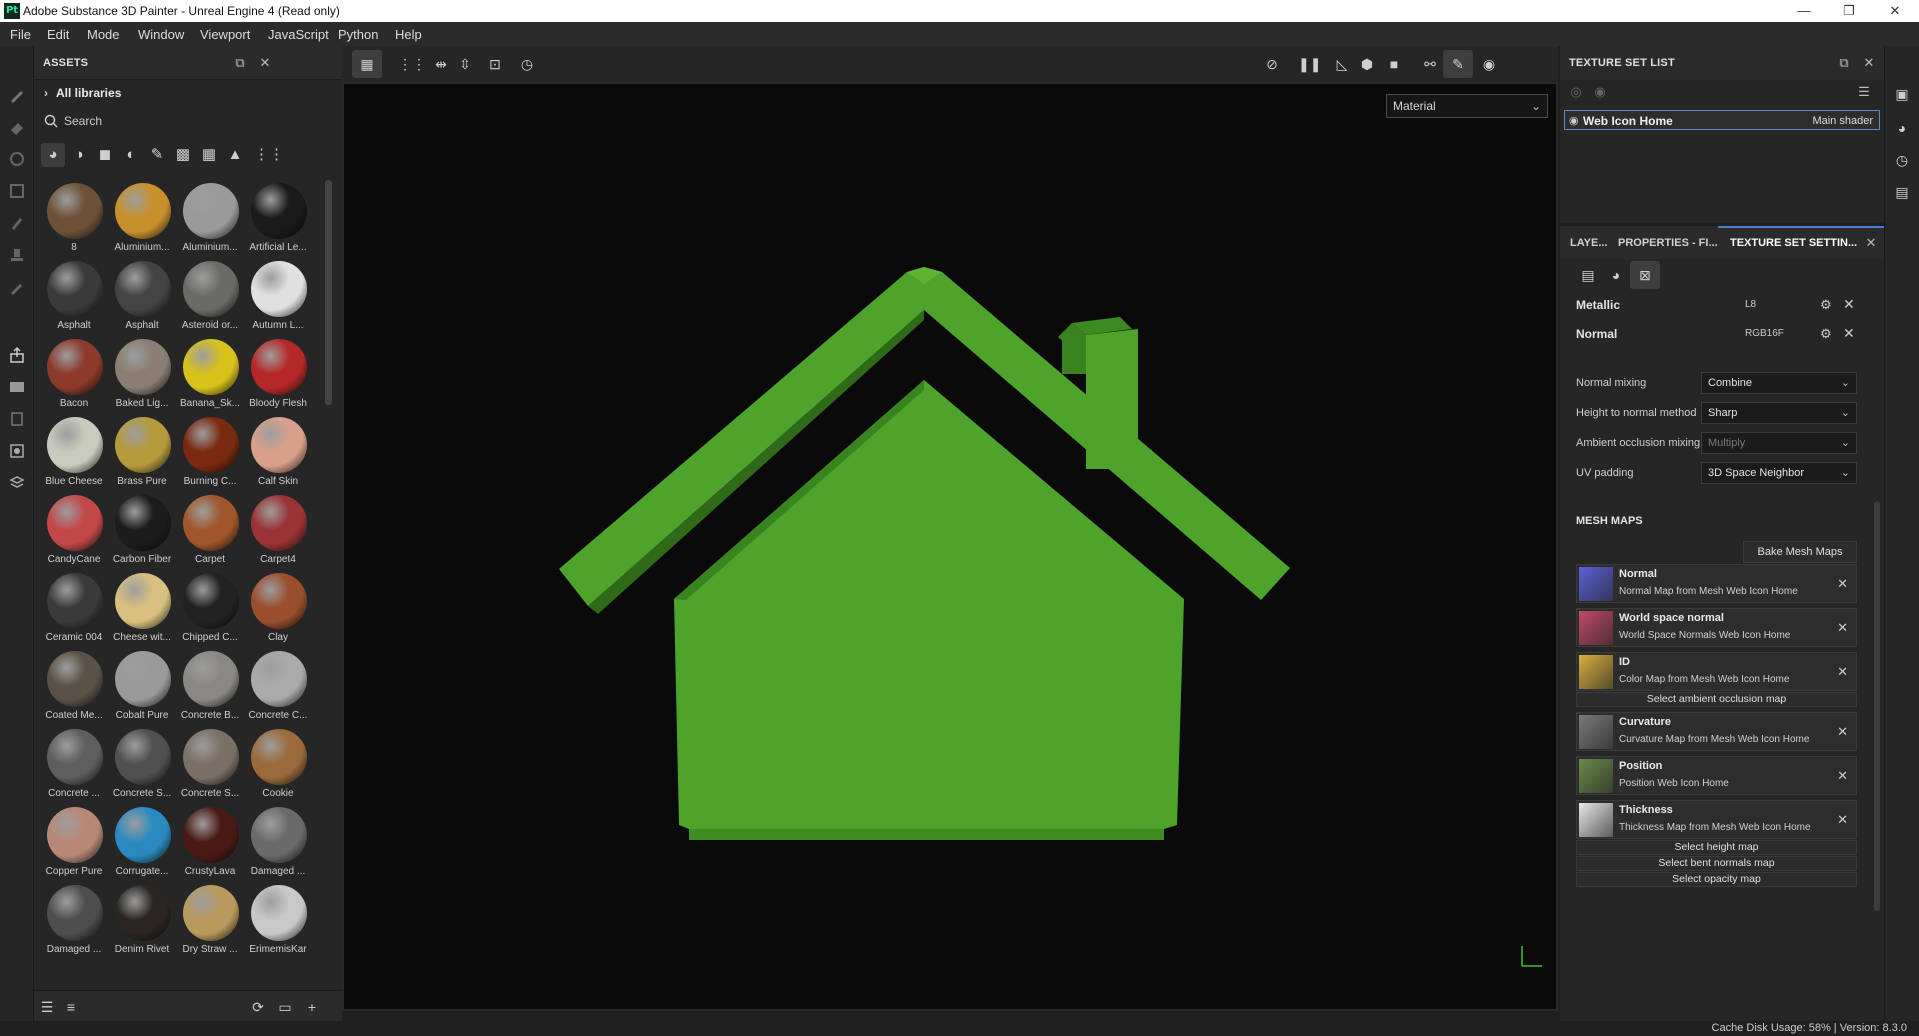  What do you see at coordinates (278, 453) in the screenshot?
I see `material-tile: Calf Skin` at bounding box center [278, 453].